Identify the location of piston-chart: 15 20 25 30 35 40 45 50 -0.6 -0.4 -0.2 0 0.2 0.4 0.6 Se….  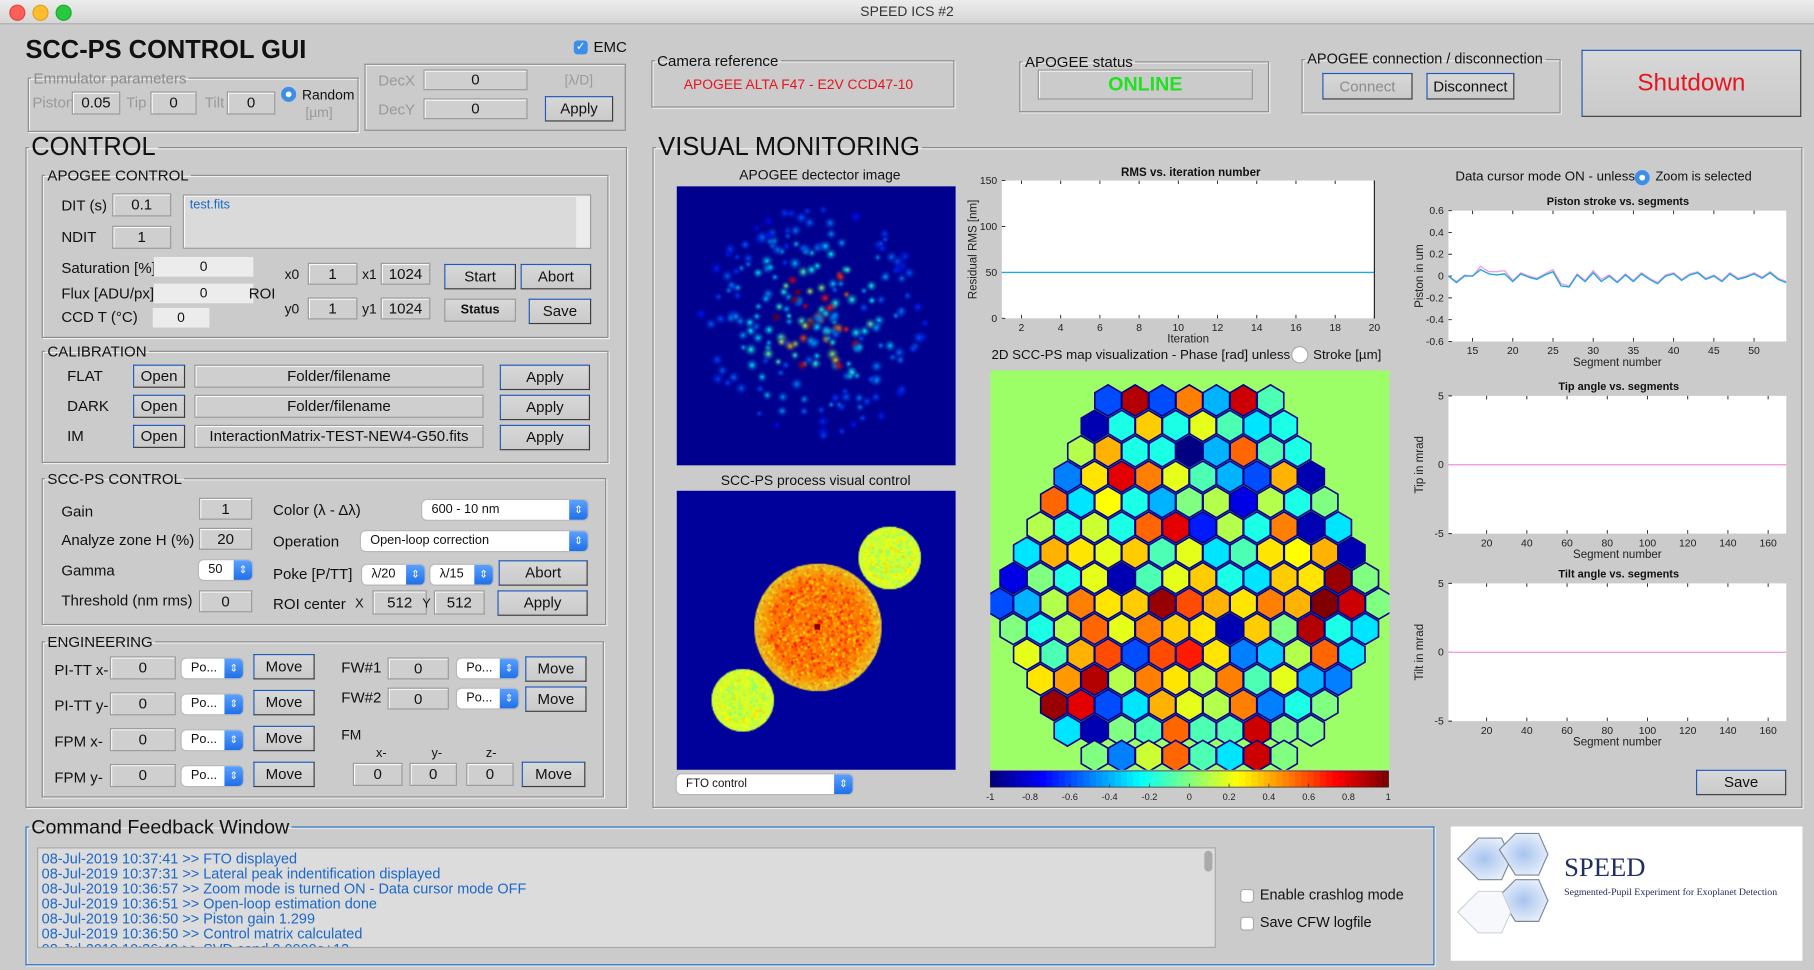
(1601, 290).